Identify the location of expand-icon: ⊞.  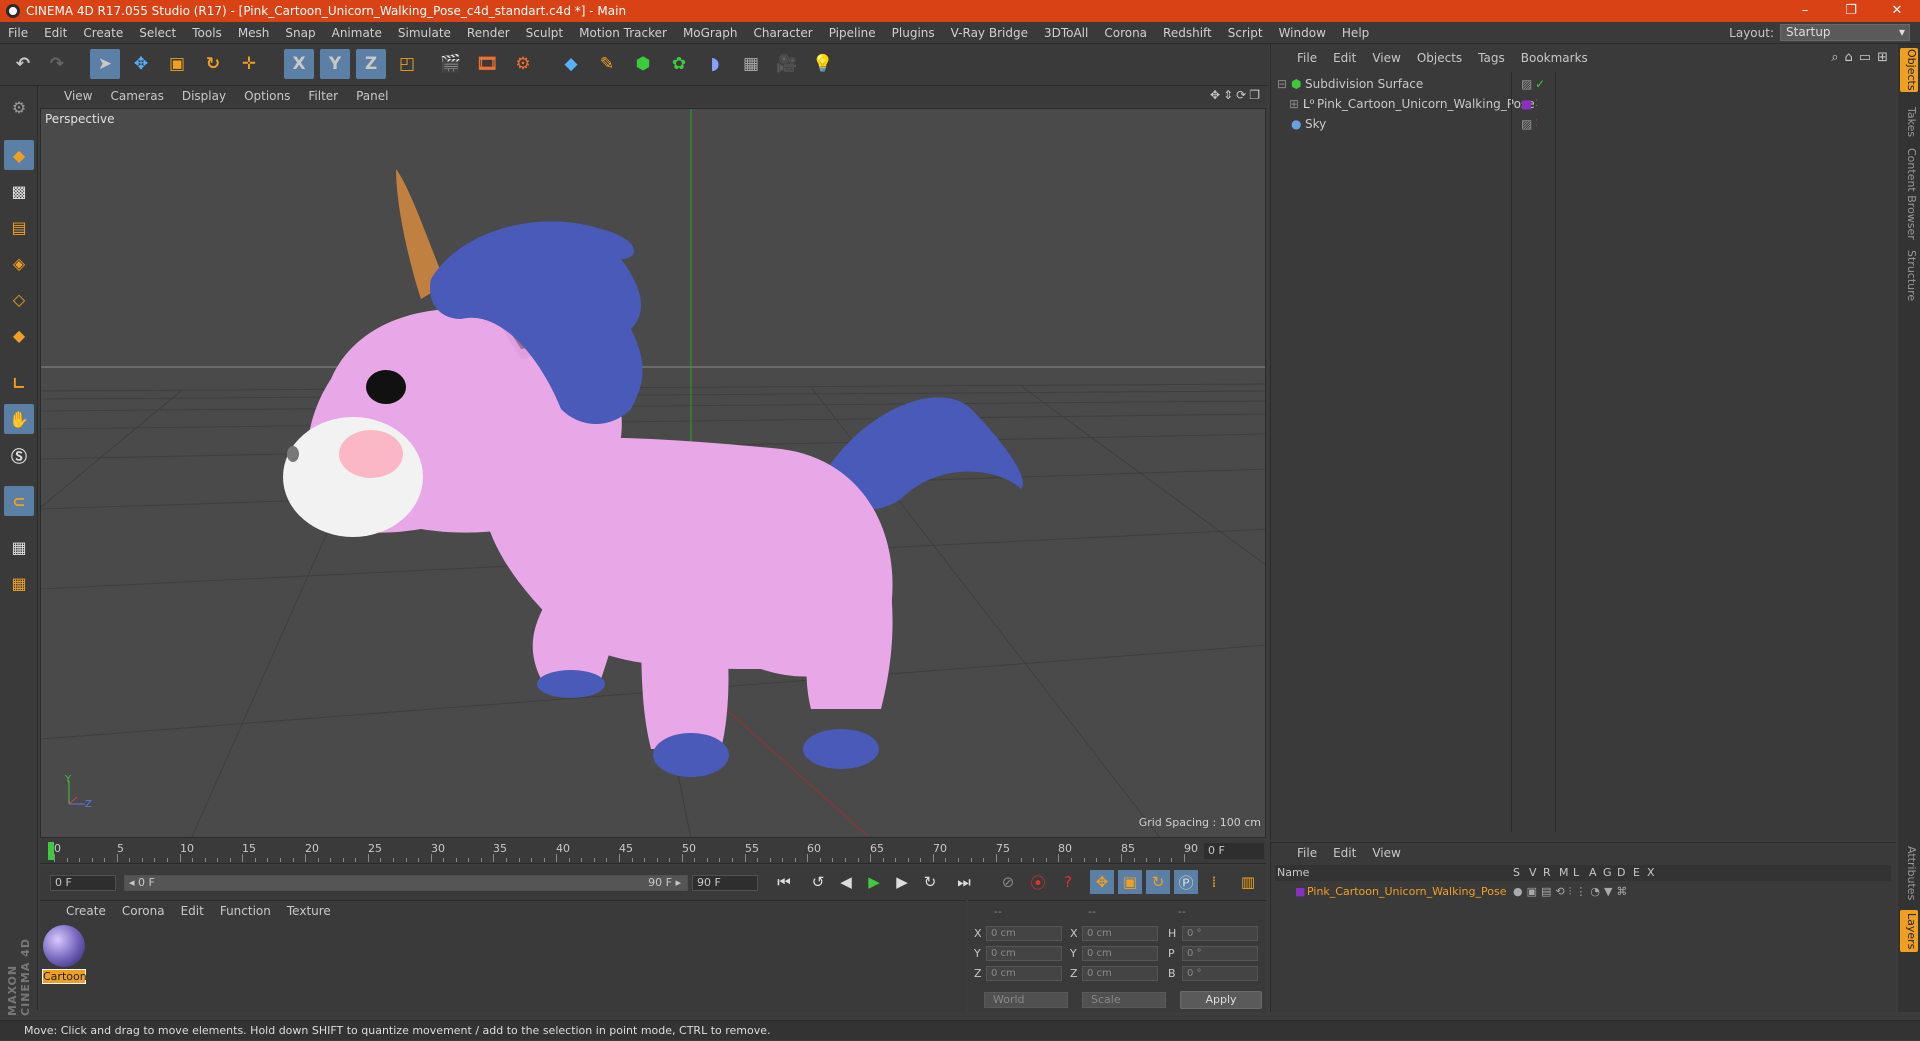
(1294, 104).